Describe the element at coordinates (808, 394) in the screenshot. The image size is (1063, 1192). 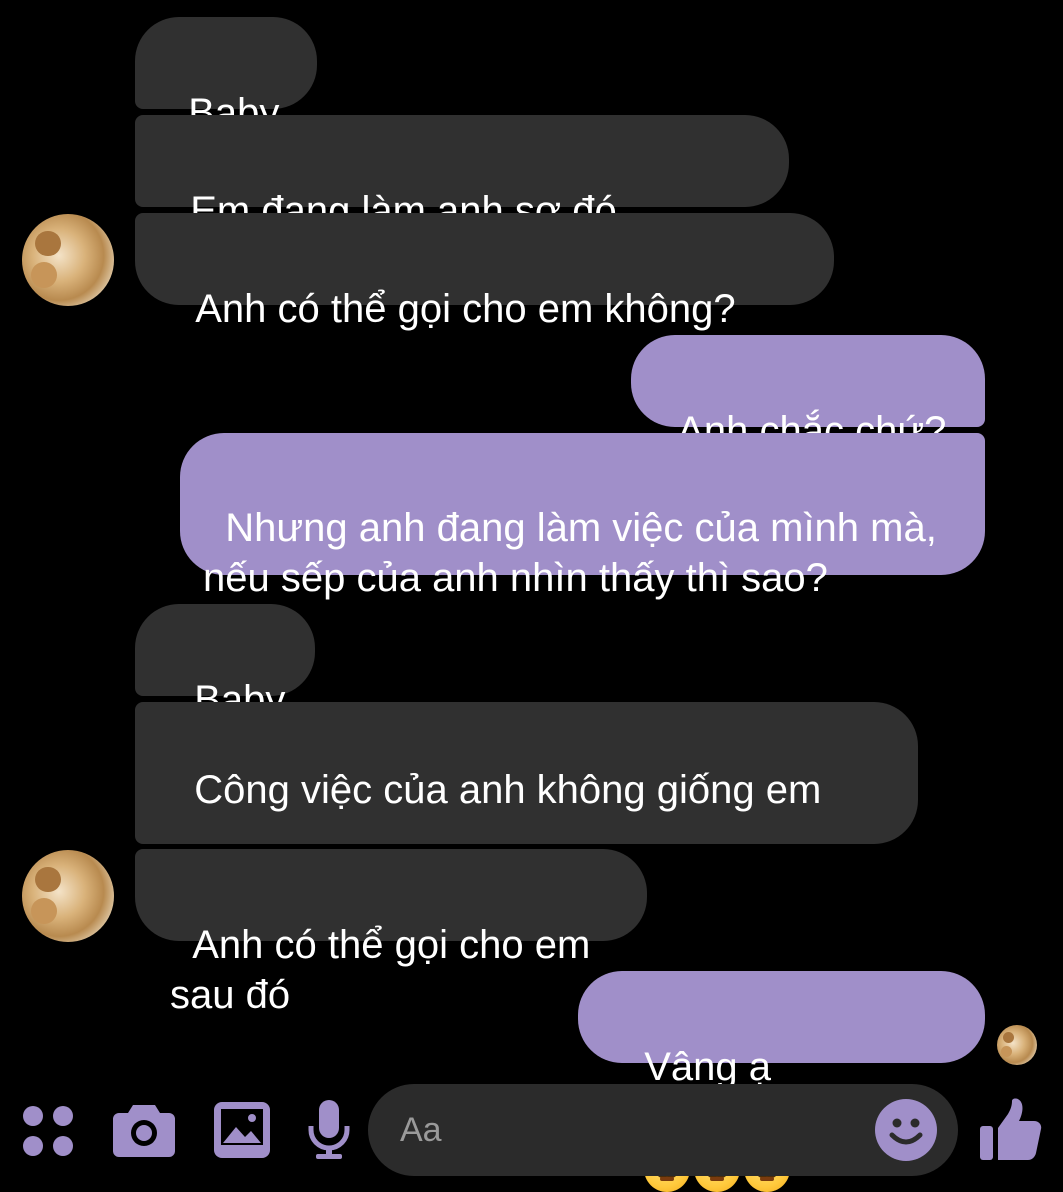
I see `message-bubble-sent: Anh chắc chứ?` at that location.